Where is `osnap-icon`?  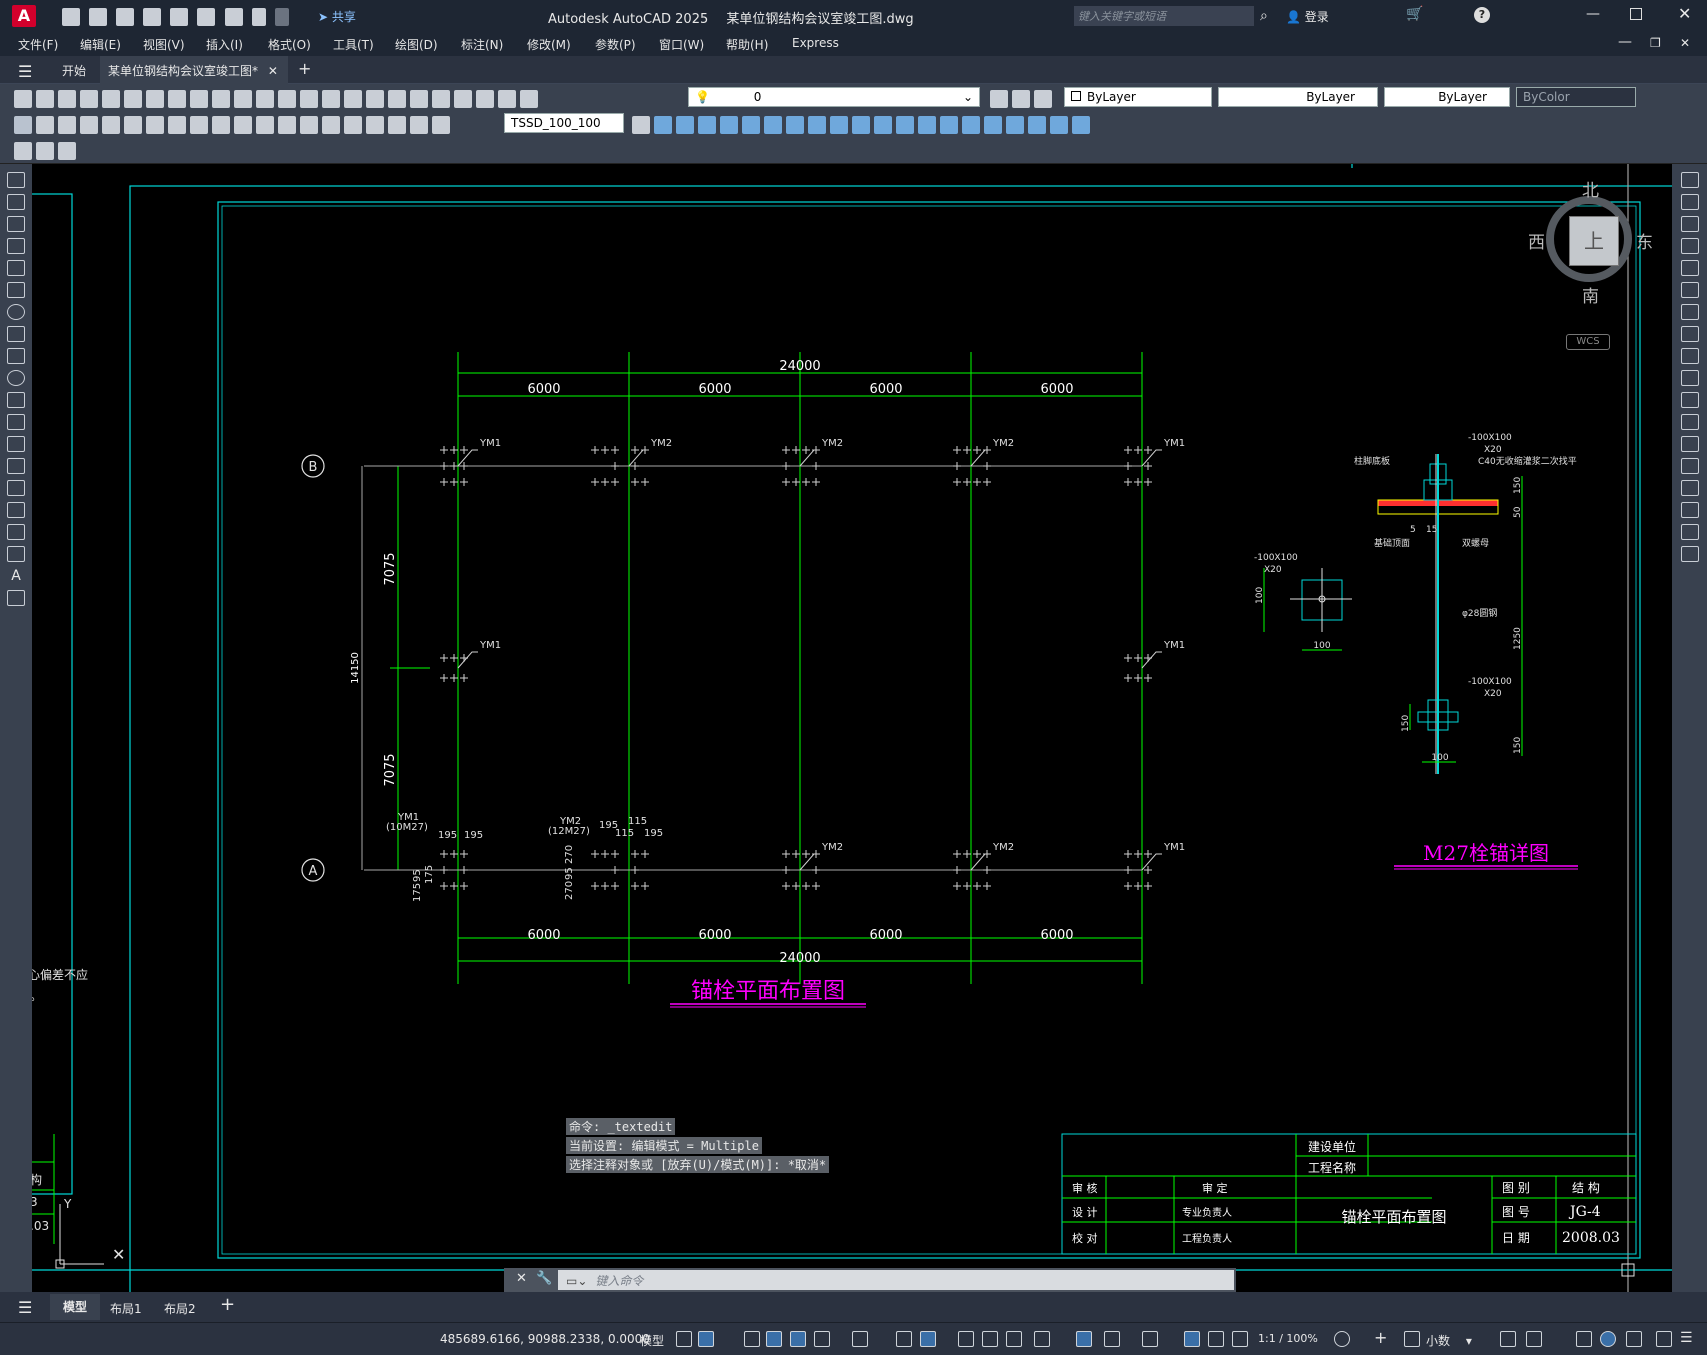
osnap-icon is located at coordinates (928, 1339).